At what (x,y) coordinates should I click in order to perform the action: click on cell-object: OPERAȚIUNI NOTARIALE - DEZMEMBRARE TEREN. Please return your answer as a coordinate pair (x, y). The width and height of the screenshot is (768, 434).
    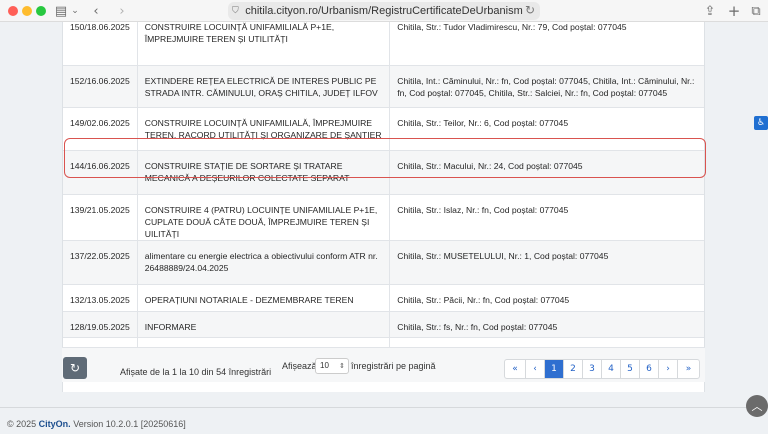
    Looking at the image, I should click on (264, 298).